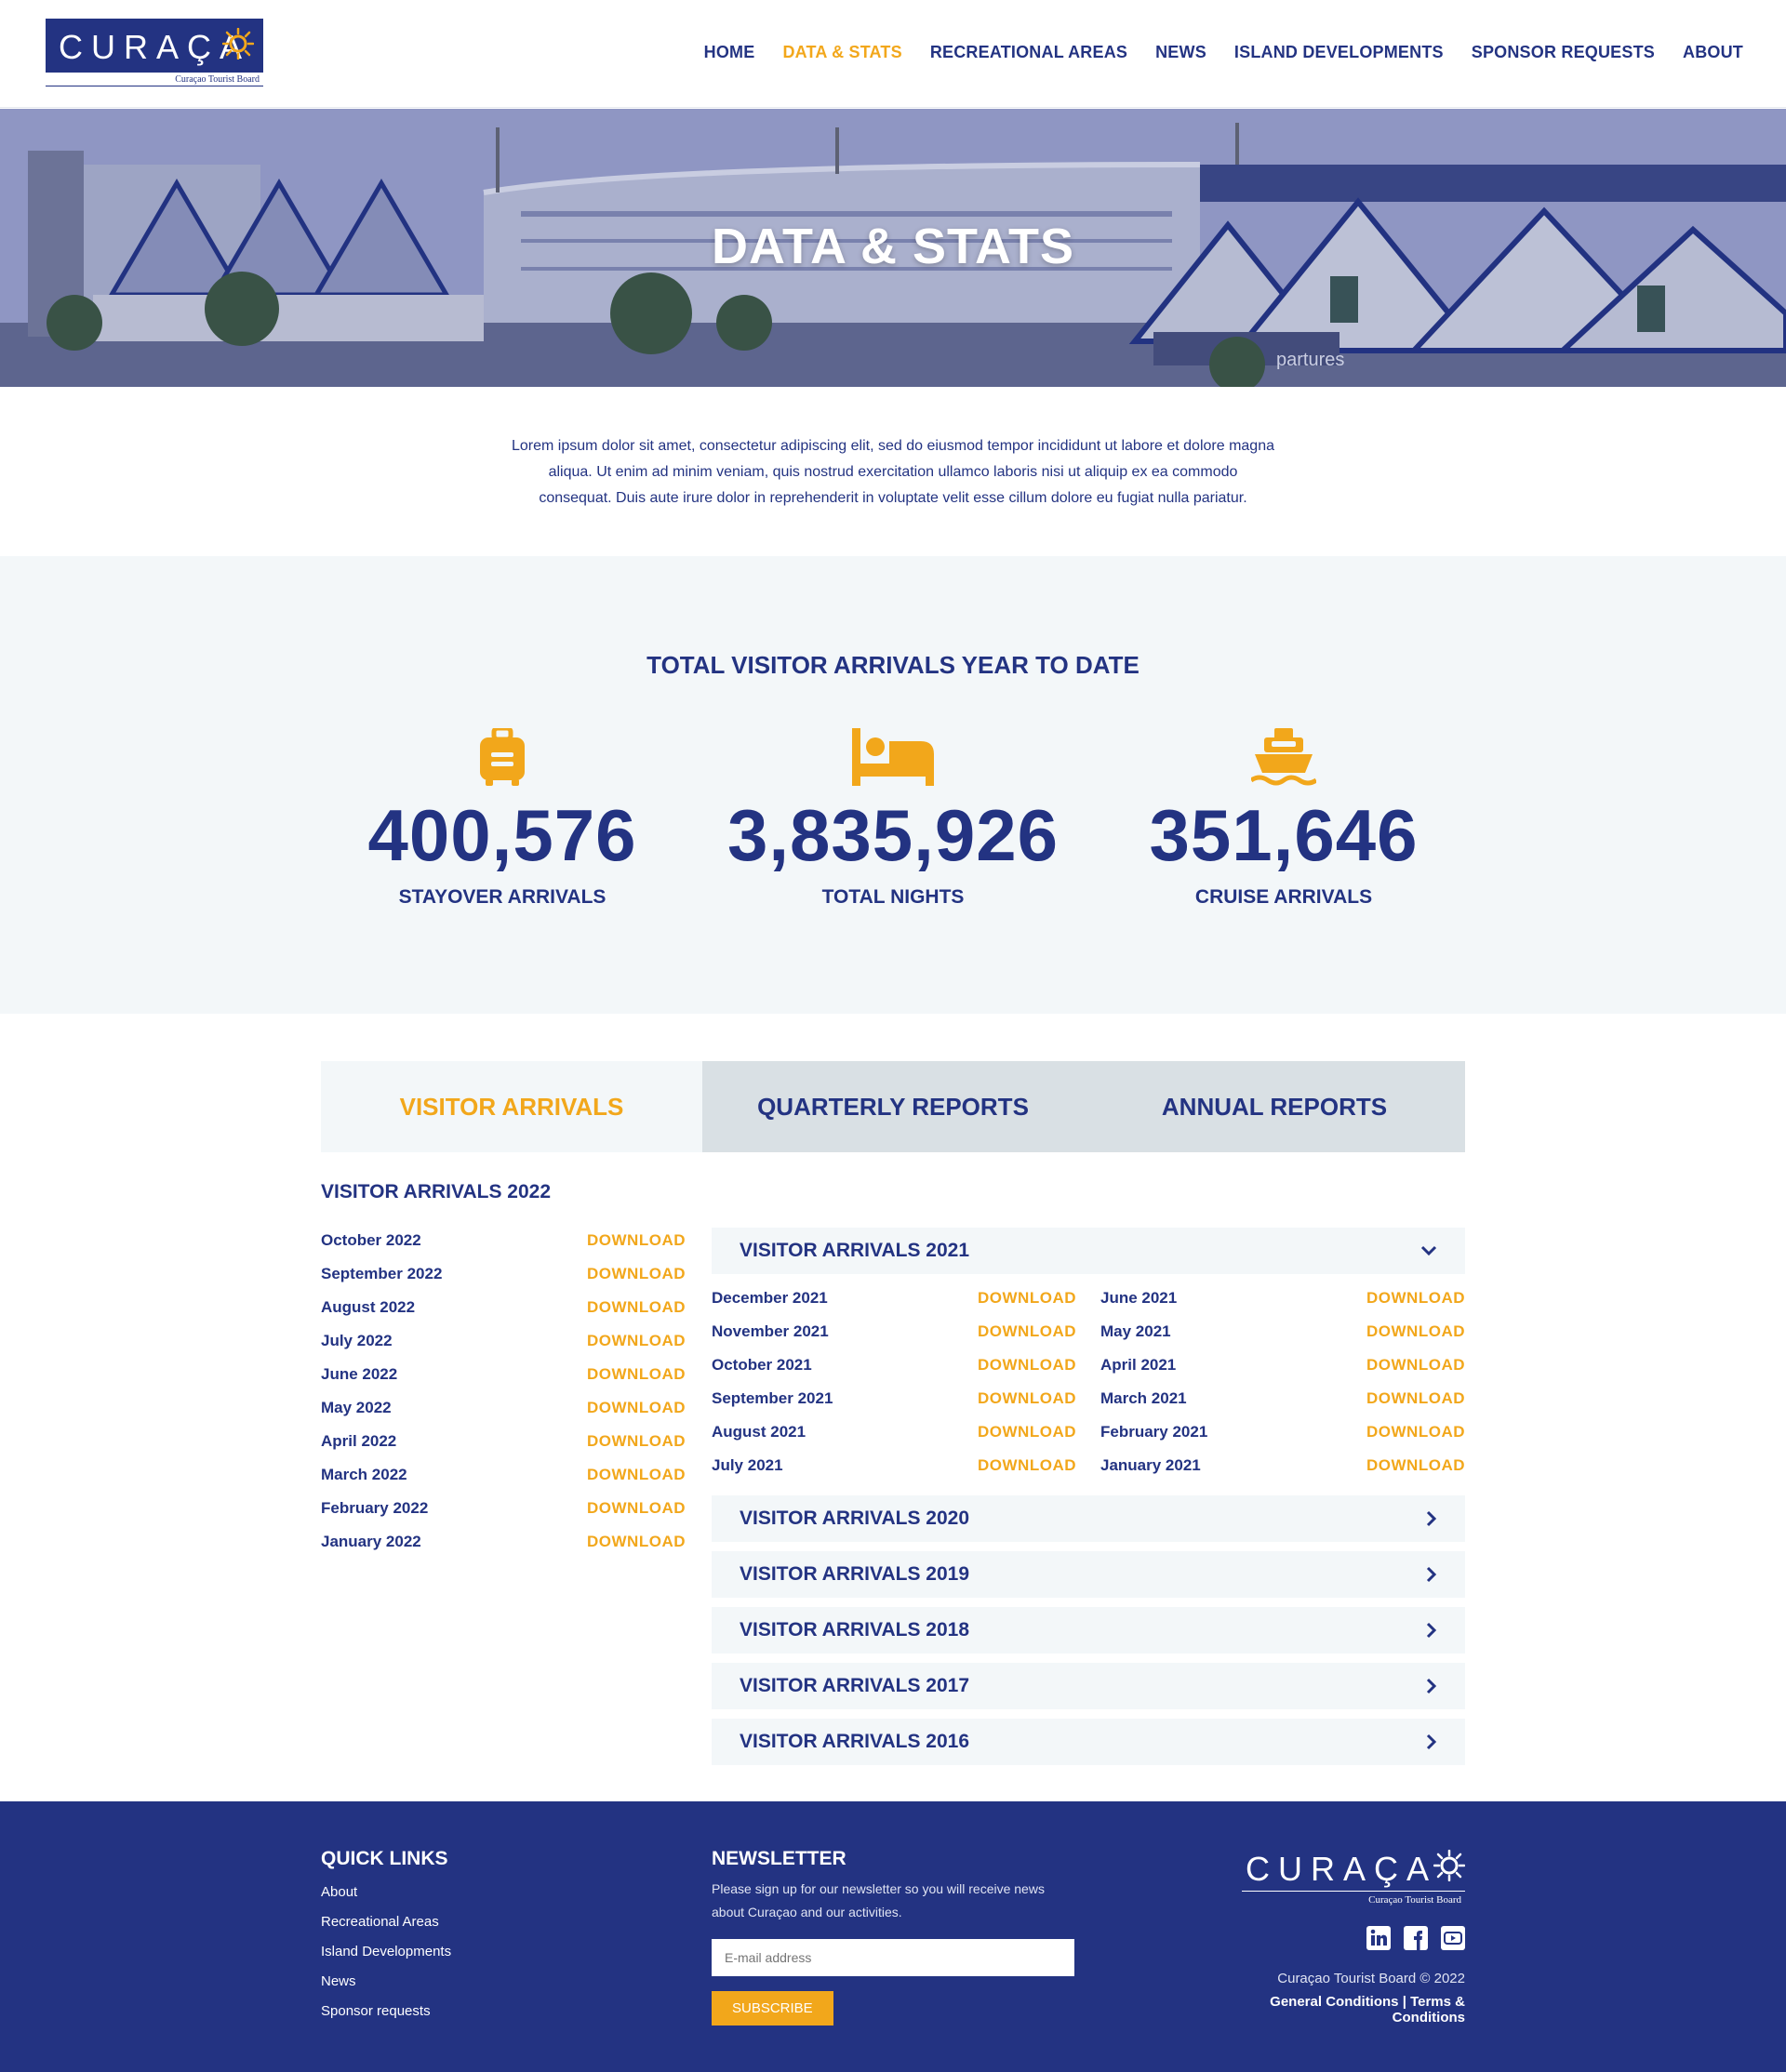 The image size is (1786, 2072). Describe the element at coordinates (1563, 52) in the screenshot. I see `nav-sponsor-requests: SPONSOR REQUESTS` at that location.